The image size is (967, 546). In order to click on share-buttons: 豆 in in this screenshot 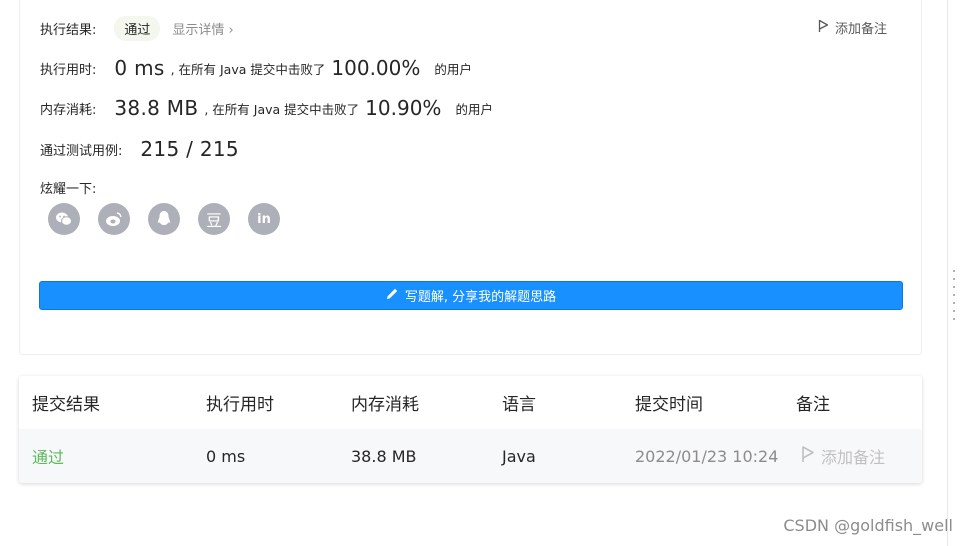, I will do `click(173, 219)`.